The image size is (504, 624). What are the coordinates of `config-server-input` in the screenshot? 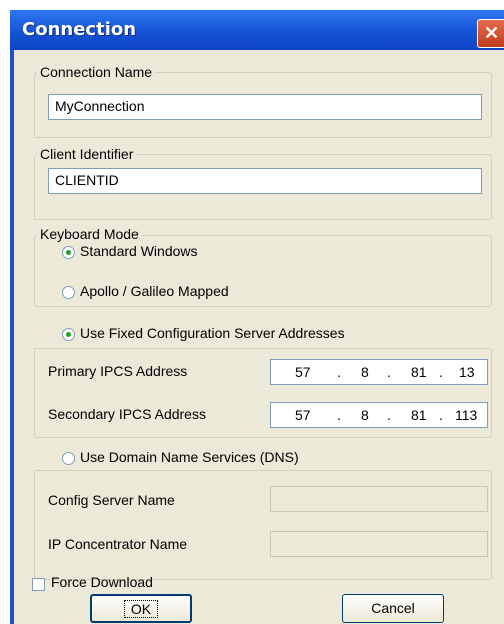 It's located at (379, 499).